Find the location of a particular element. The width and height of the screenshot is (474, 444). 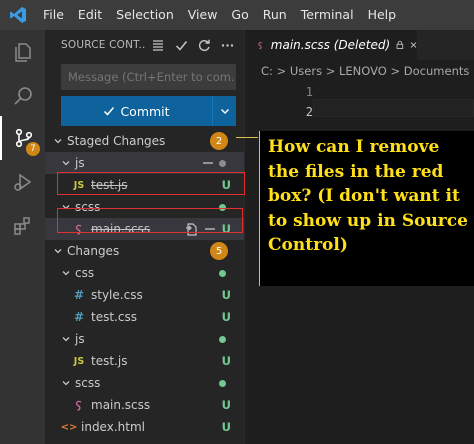

current-line-highlight is located at coordinates (393, 108).